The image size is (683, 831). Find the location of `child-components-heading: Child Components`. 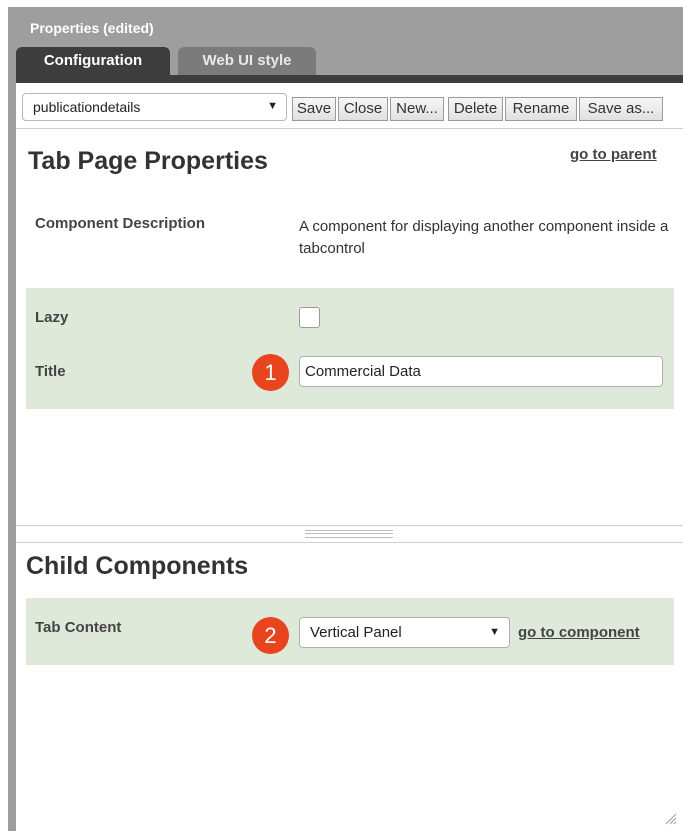

child-components-heading: Child Components is located at coordinates (137, 566).